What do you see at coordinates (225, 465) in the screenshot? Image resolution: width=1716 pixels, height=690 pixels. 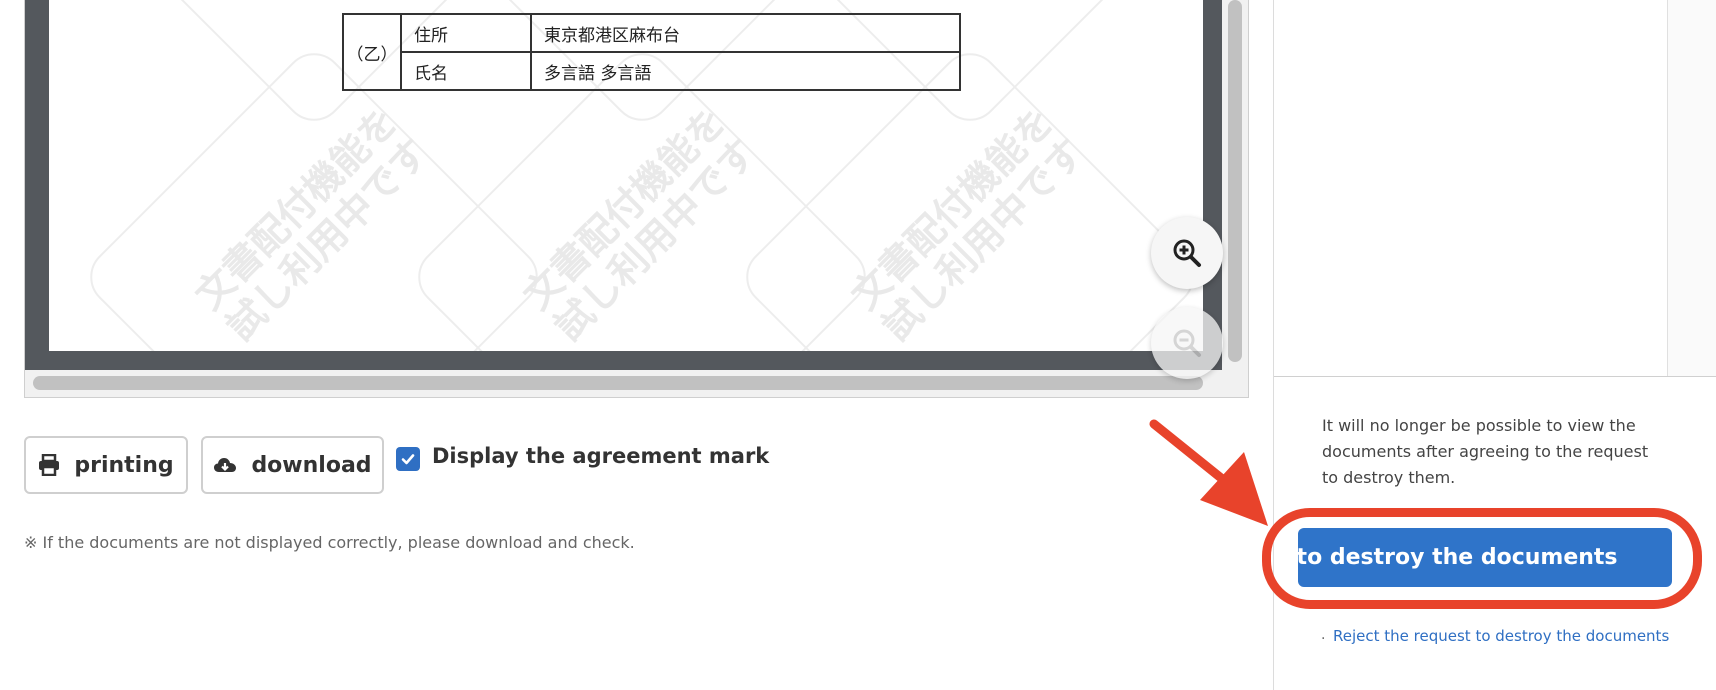 I see `cloud-download-icon` at bounding box center [225, 465].